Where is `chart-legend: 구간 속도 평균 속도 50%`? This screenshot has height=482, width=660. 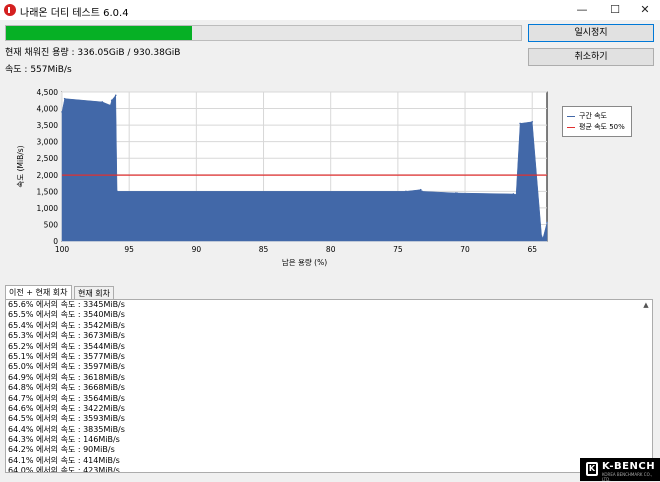 chart-legend: 구간 속도 평균 속도 50% is located at coordinates (597, 121).